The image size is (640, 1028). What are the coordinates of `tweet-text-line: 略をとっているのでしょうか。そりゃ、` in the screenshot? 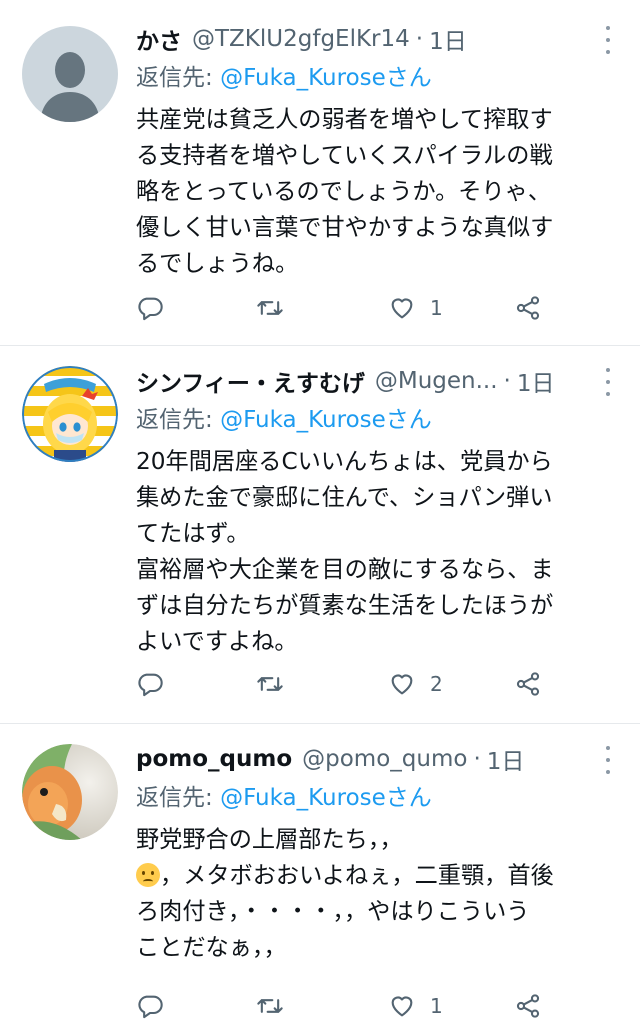 It's located at (344, 191).